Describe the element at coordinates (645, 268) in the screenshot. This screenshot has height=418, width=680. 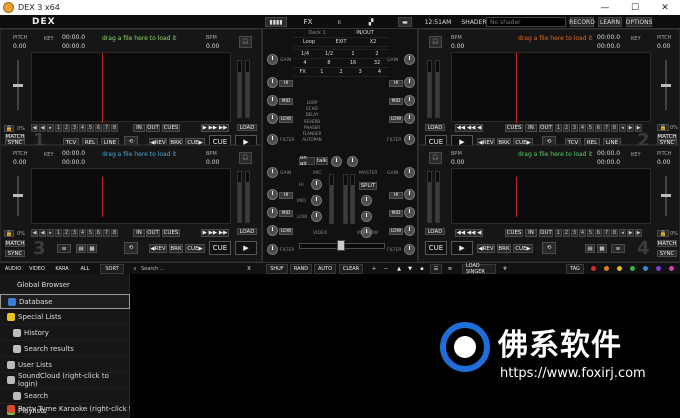
I see `color-tag-blue` at that location.